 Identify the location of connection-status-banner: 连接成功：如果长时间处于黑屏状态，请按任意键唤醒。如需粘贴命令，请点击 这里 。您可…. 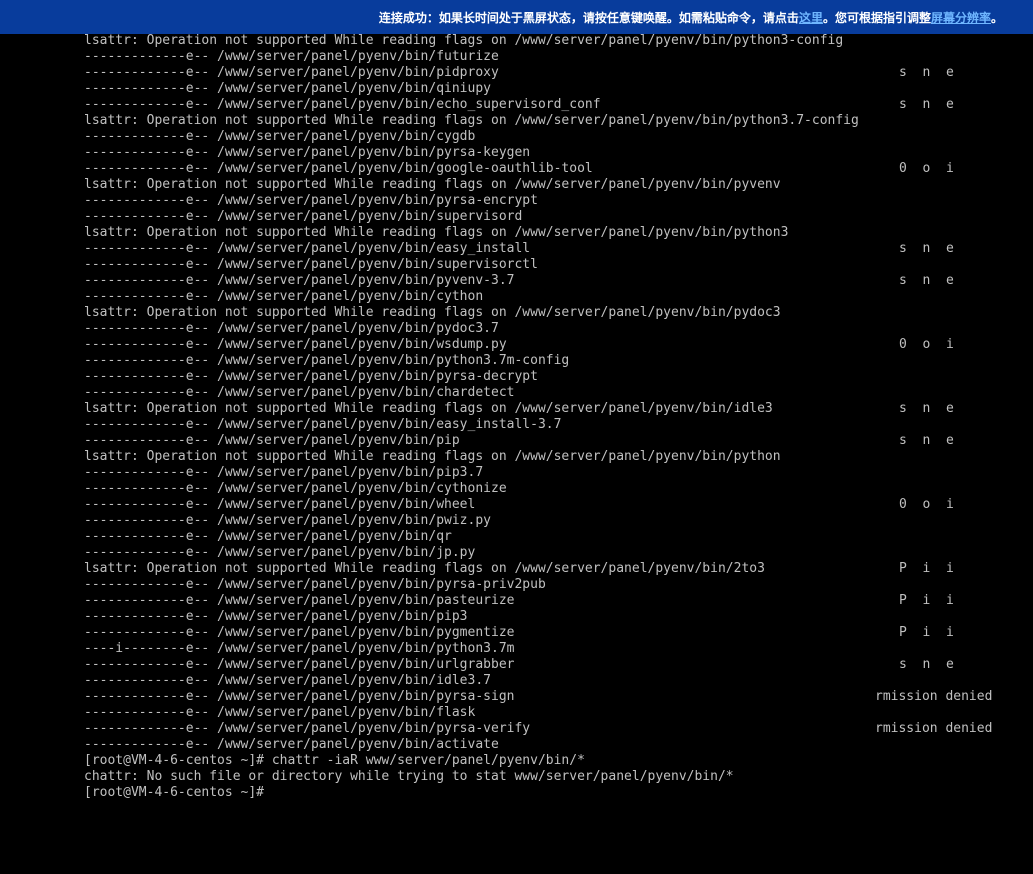
(516, 17).